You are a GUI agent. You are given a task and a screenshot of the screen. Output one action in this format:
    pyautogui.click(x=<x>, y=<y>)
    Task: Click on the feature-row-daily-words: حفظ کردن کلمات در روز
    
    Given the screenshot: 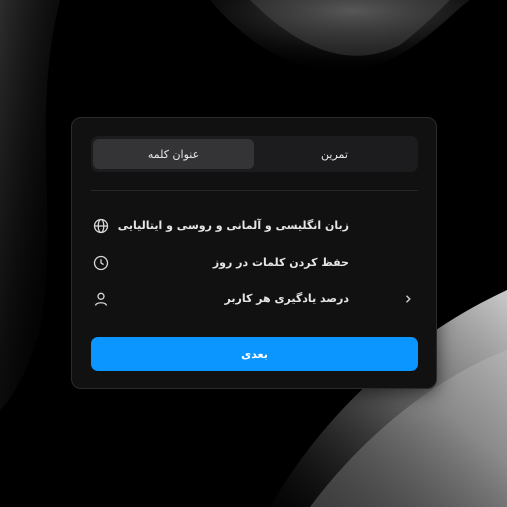 What is the action you would take?
    pyautogui.click(x=254, y=263)
    